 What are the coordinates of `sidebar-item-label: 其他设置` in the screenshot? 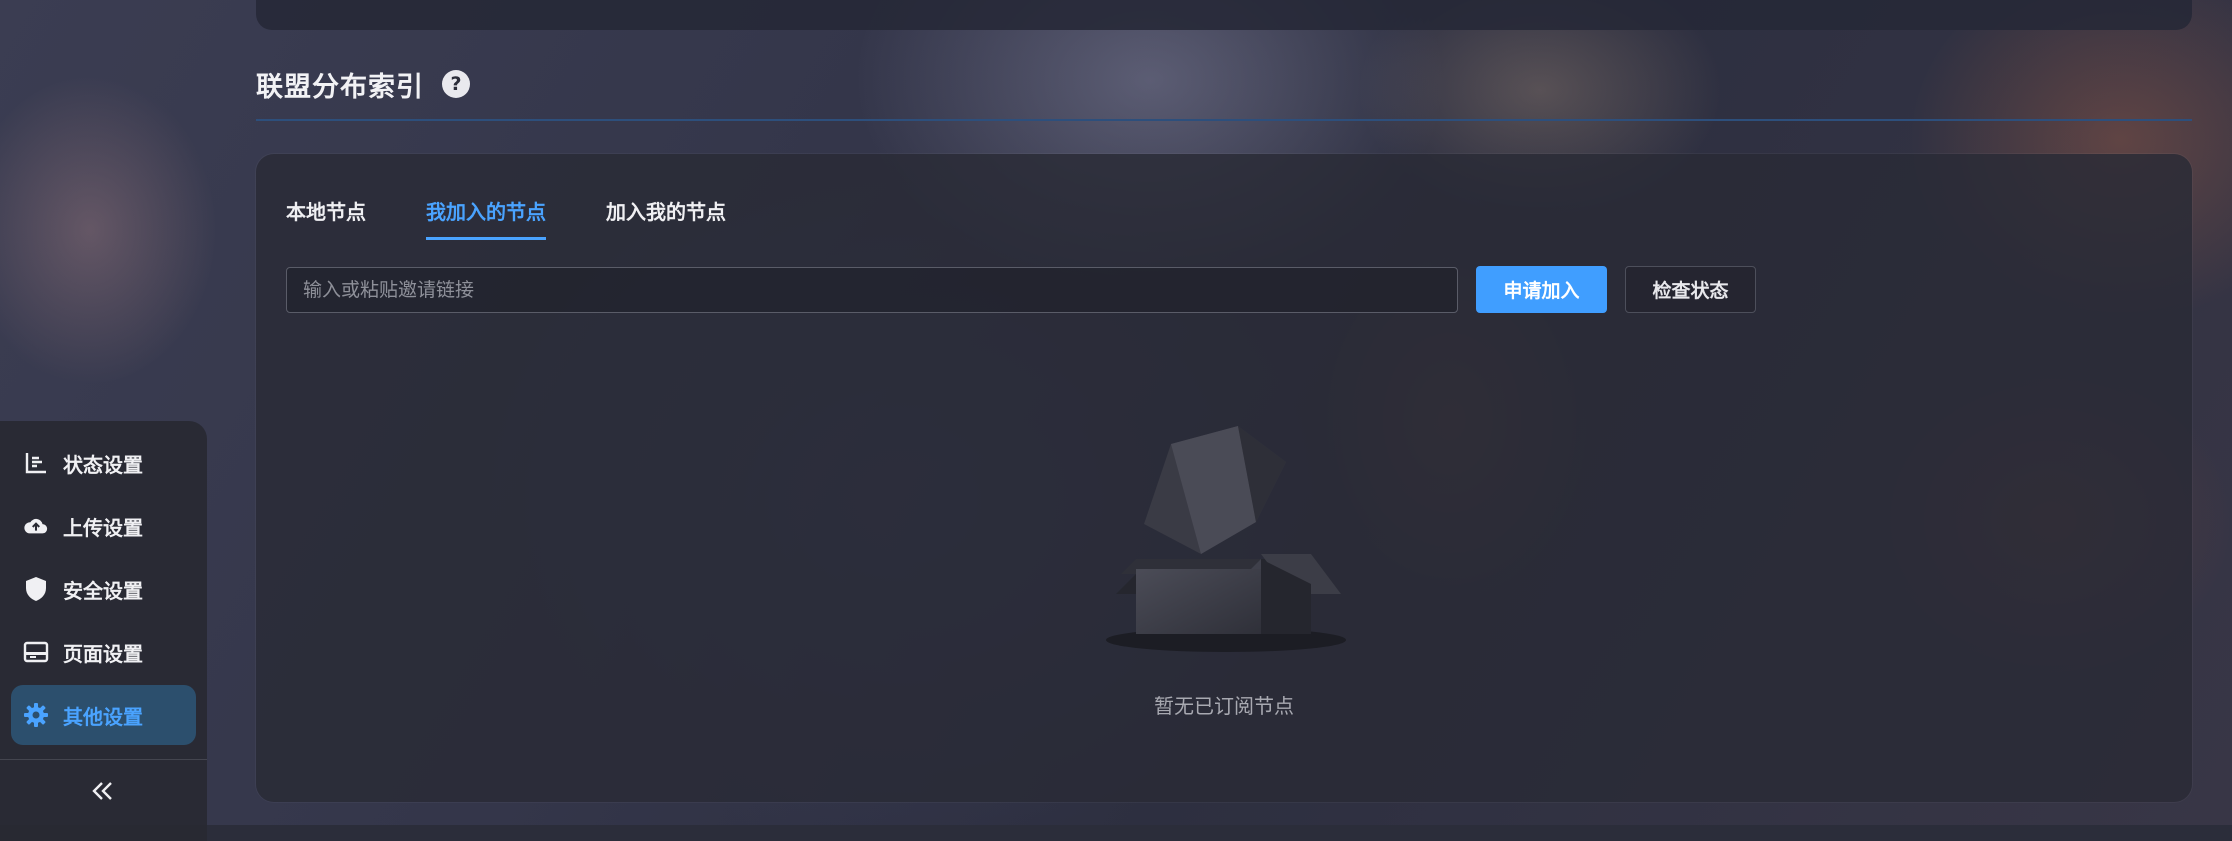 It's located at (103, 716).